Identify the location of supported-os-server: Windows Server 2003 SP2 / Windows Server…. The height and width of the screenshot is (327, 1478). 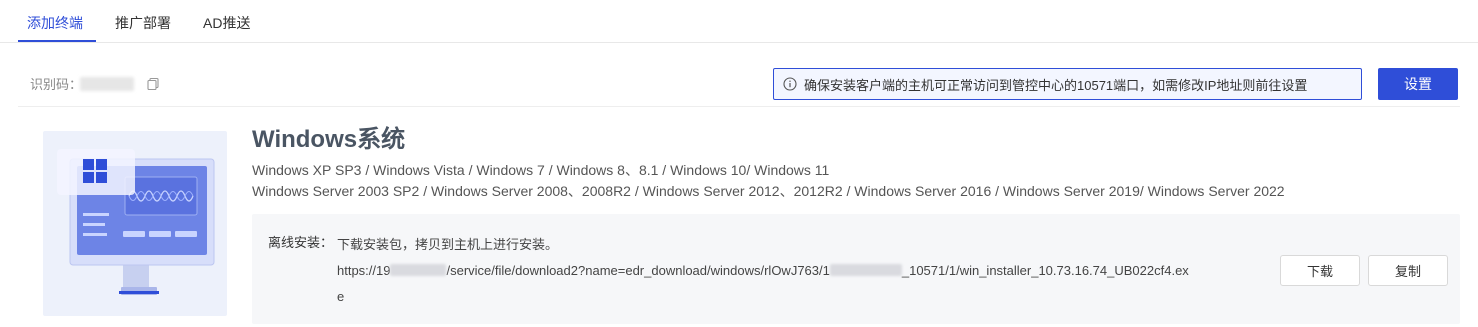
(768, 191).